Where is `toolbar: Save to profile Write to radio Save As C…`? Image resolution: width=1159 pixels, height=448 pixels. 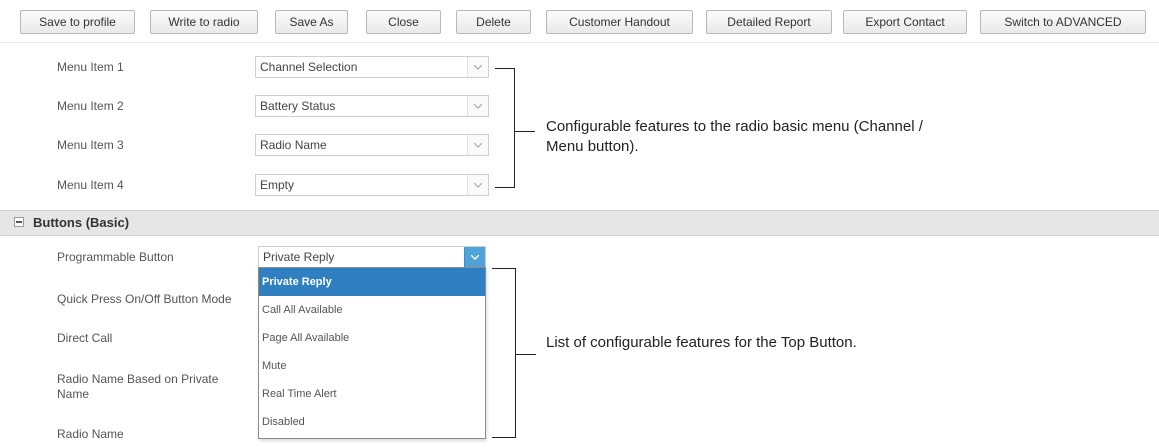
toolbar: Save to profile Write to radio Save As C… is located at coordinates (579, 21).